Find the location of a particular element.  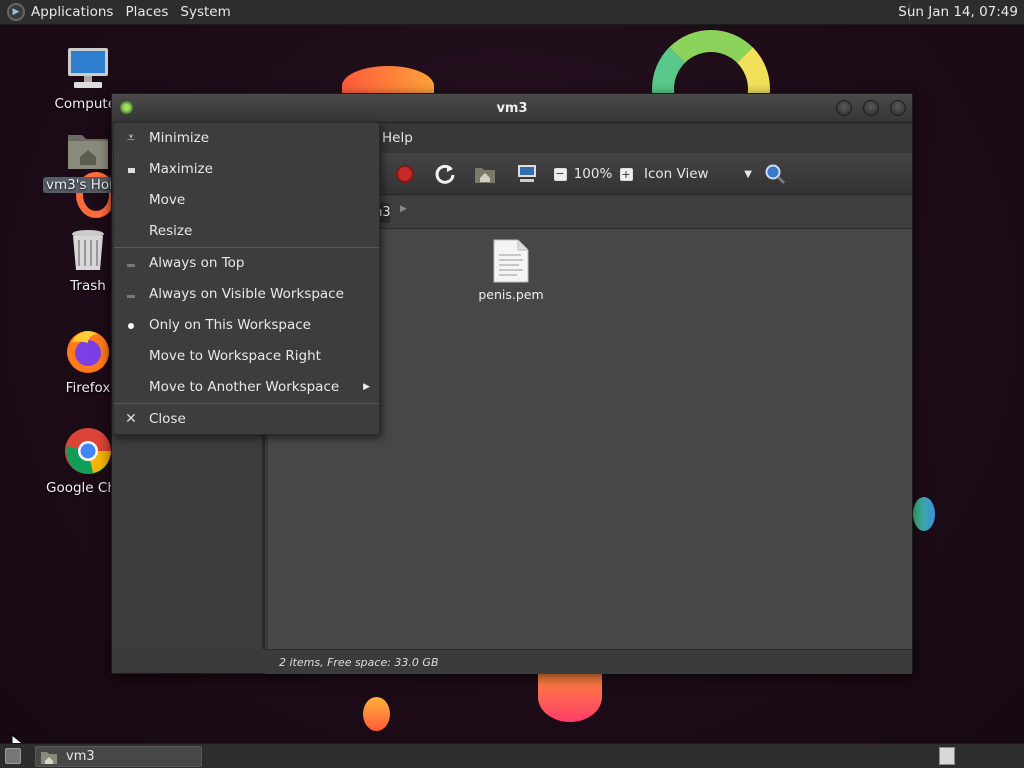

view-mode-select: Icon View ▼ is located at coordinates (699, 174).